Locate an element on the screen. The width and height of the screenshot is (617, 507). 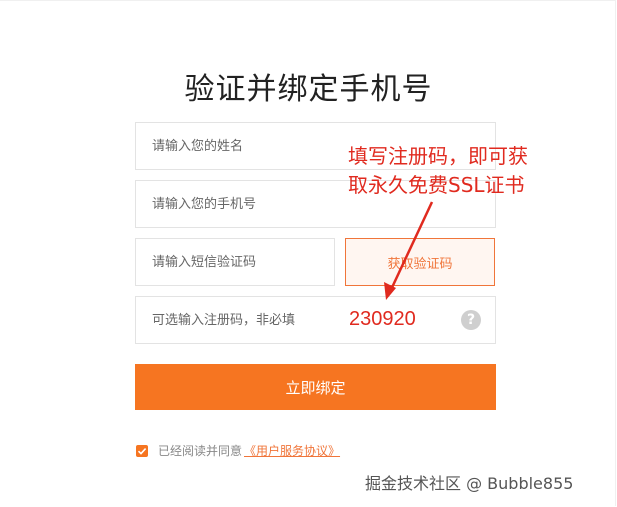
agreement-row: 已经阅读并同意 《用户服务协议》 is located at coordinates (238, 450).